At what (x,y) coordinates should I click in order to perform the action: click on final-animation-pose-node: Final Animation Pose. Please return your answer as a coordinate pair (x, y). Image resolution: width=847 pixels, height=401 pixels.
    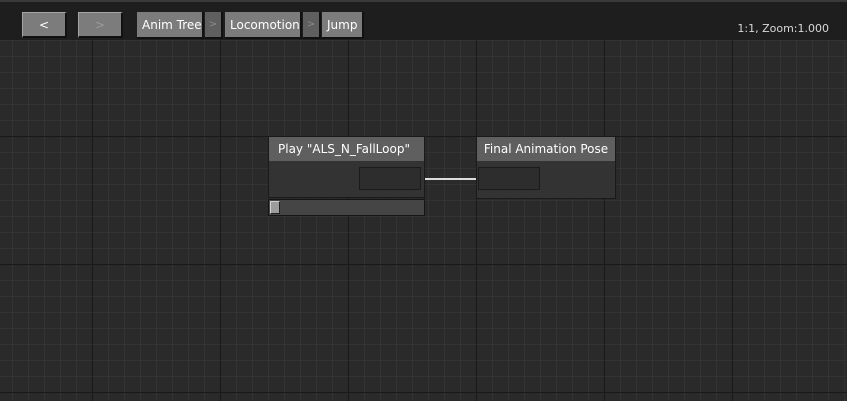
    Looking at the image, I should click on (546, 167).